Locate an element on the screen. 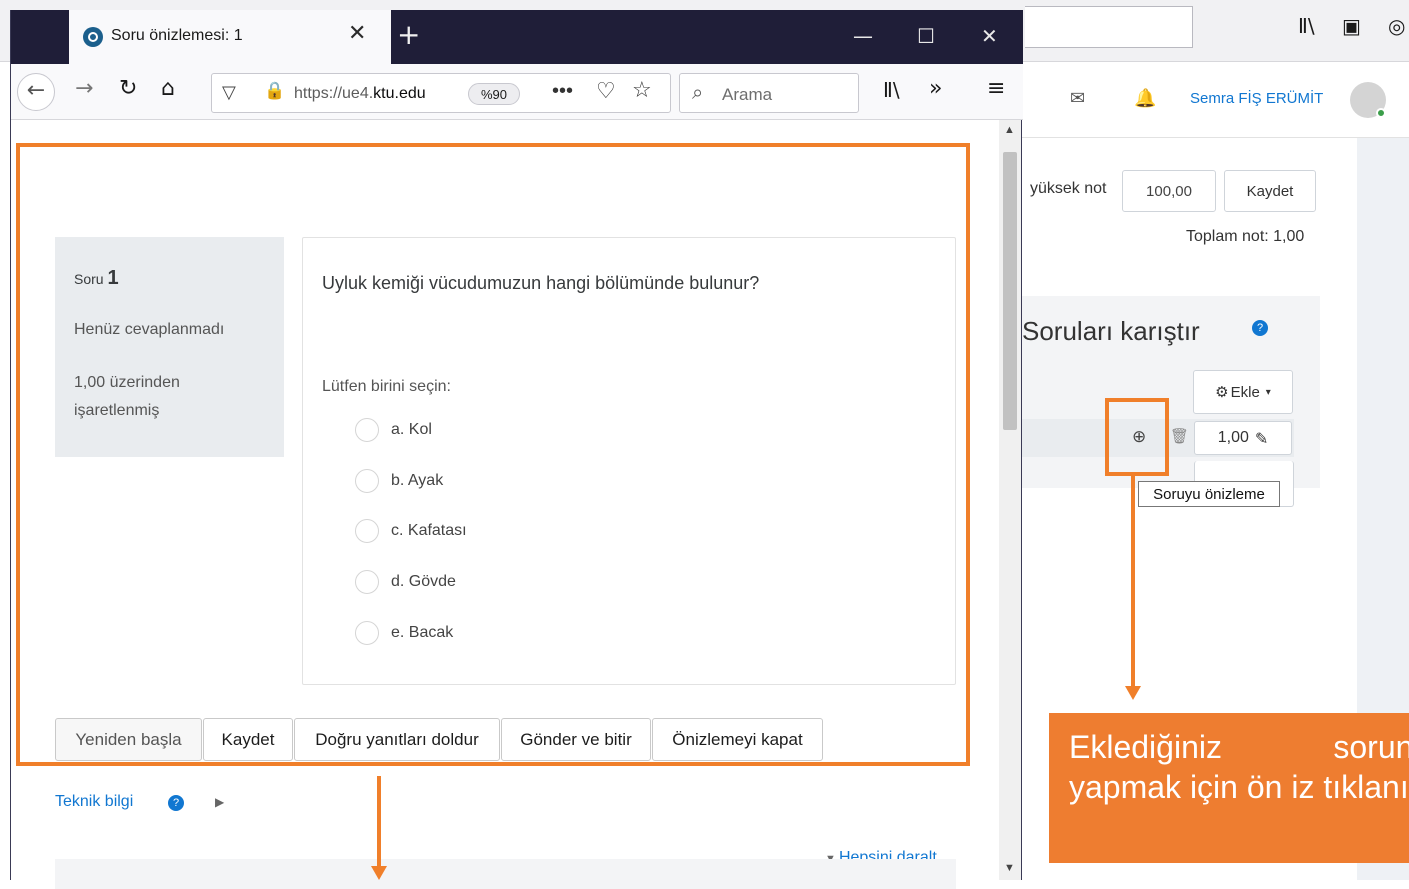 The height and width of the screenshot is (889, 1409). account-icon: ◎ is located at coordinates (1396, 26).